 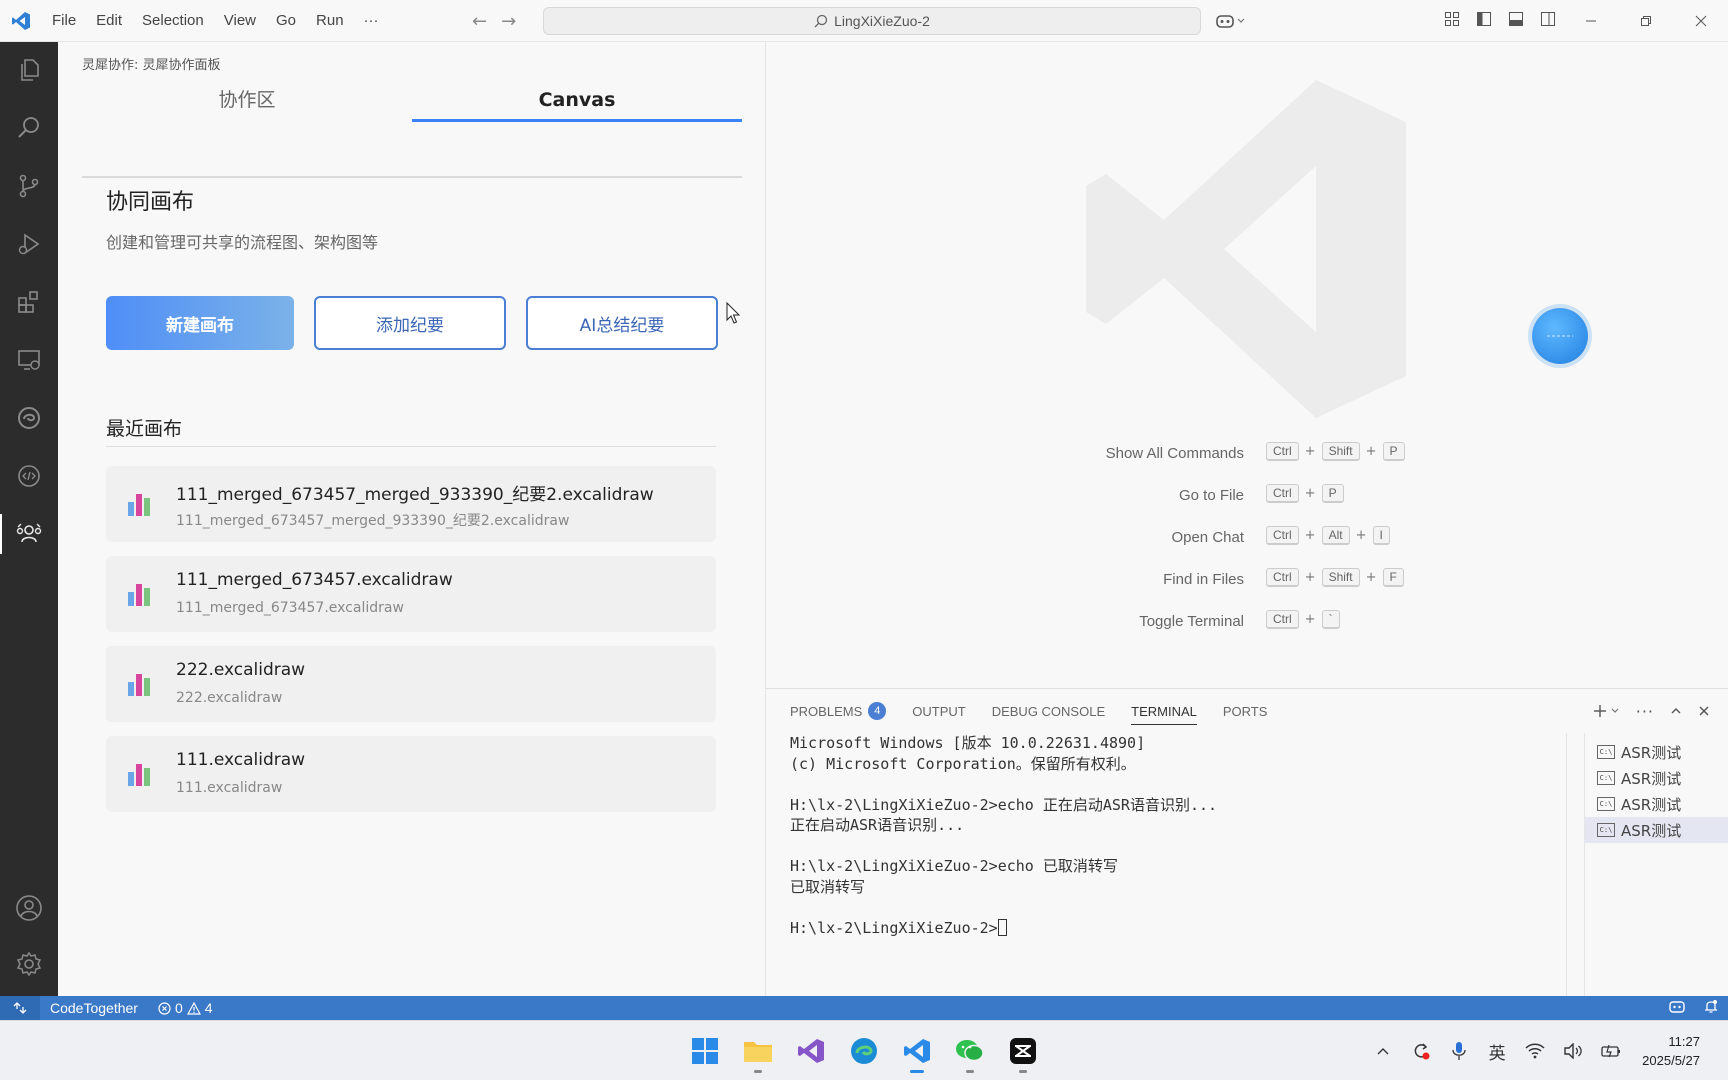 What do you see at coordinates (758, 1051) in the screenshot?
I see `file-explorer-icon` at bounding box center [758, 1051].